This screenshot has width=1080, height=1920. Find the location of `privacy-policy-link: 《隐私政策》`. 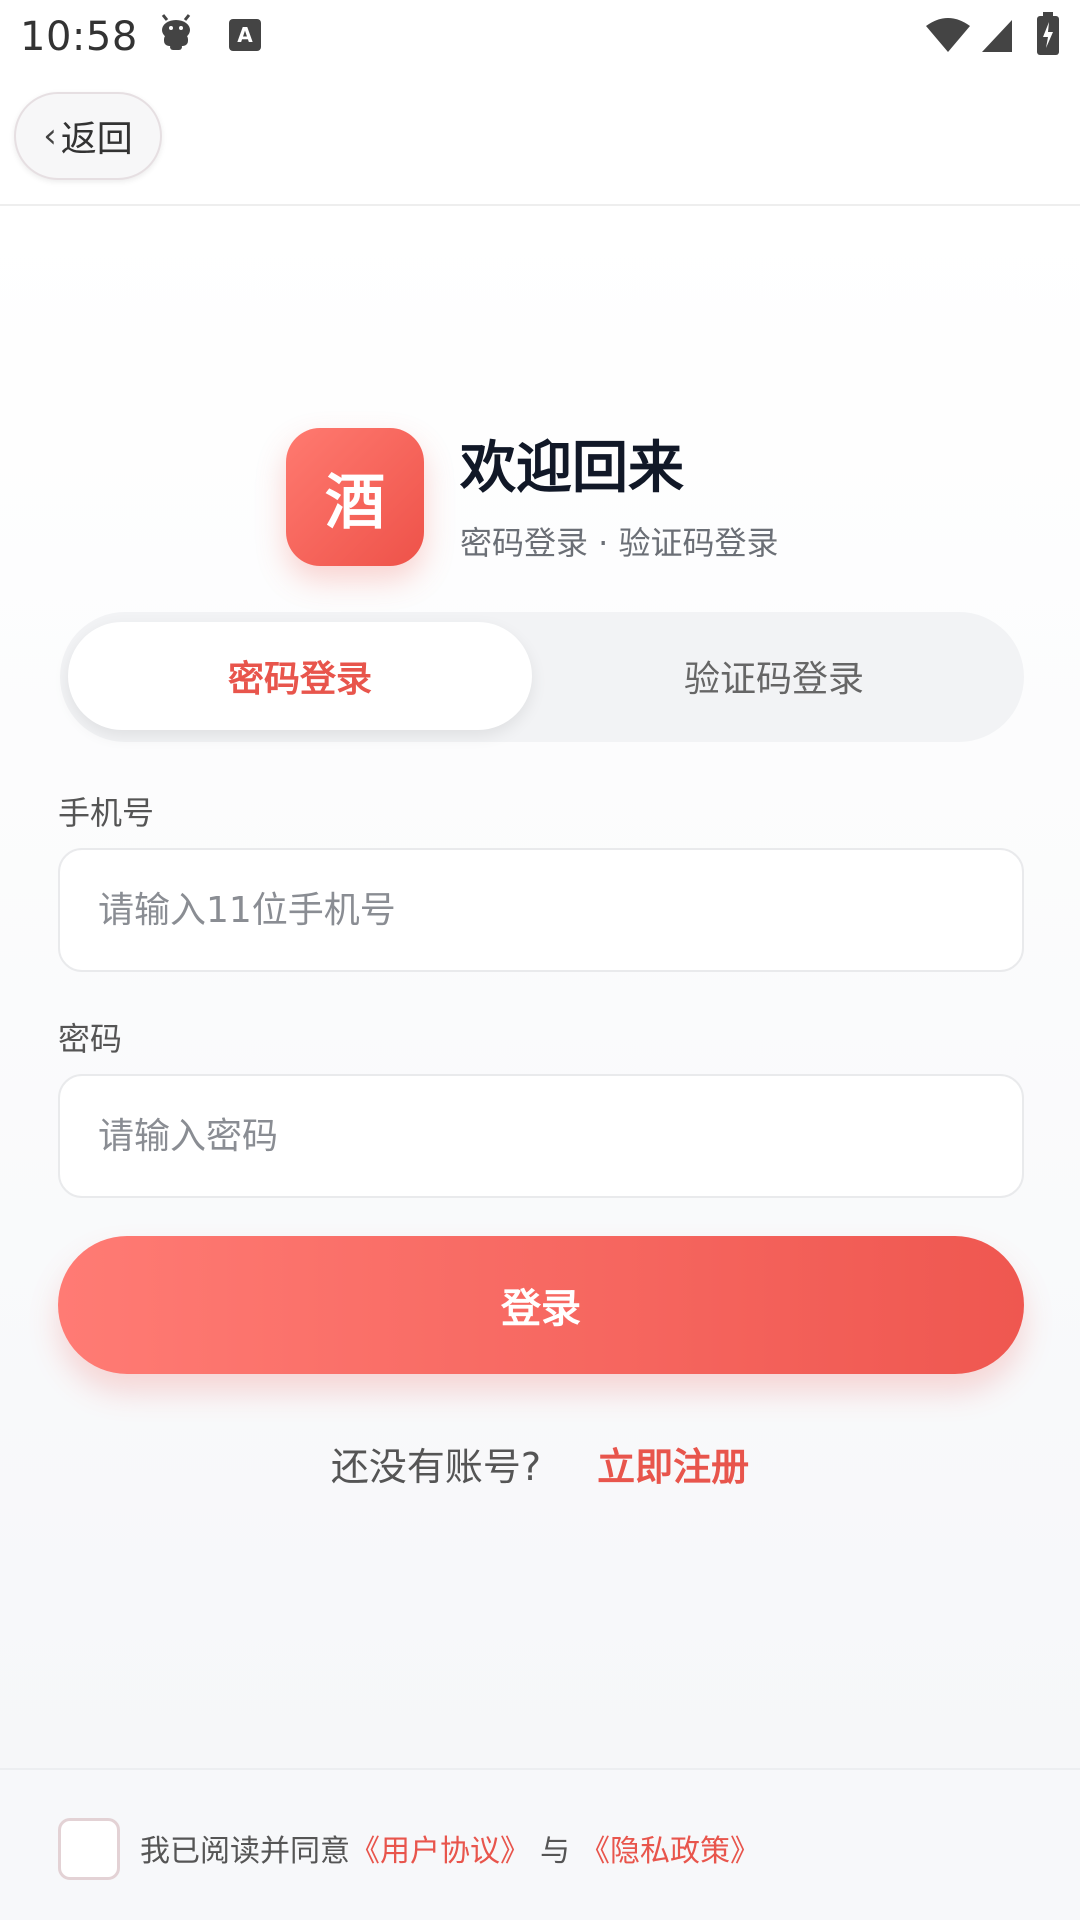

privacy-policy-link: 《隐私政策》 is located at coordinates (670, 1848).